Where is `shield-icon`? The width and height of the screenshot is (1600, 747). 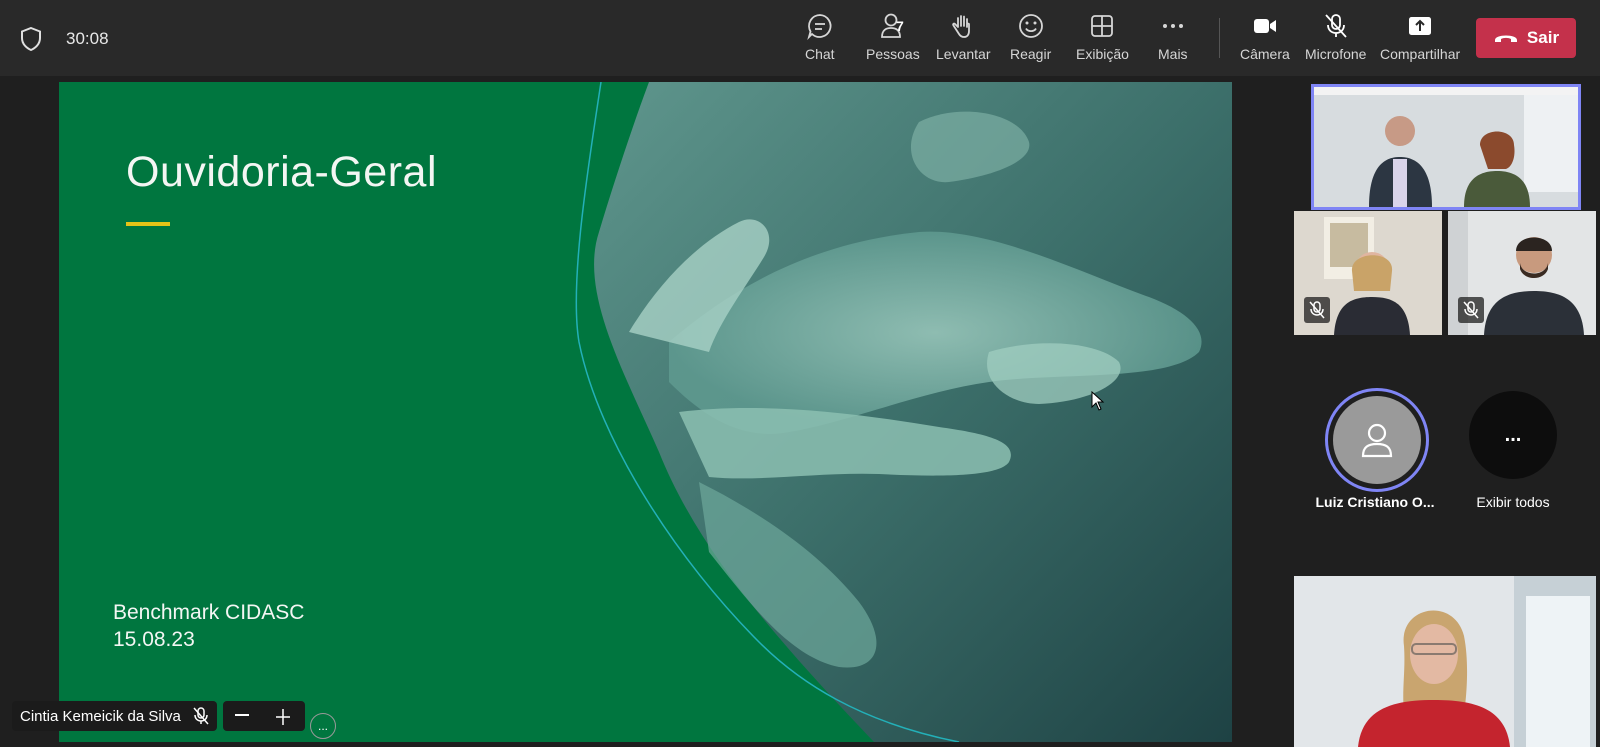
shield-icon is located at coordinates (31, 39).